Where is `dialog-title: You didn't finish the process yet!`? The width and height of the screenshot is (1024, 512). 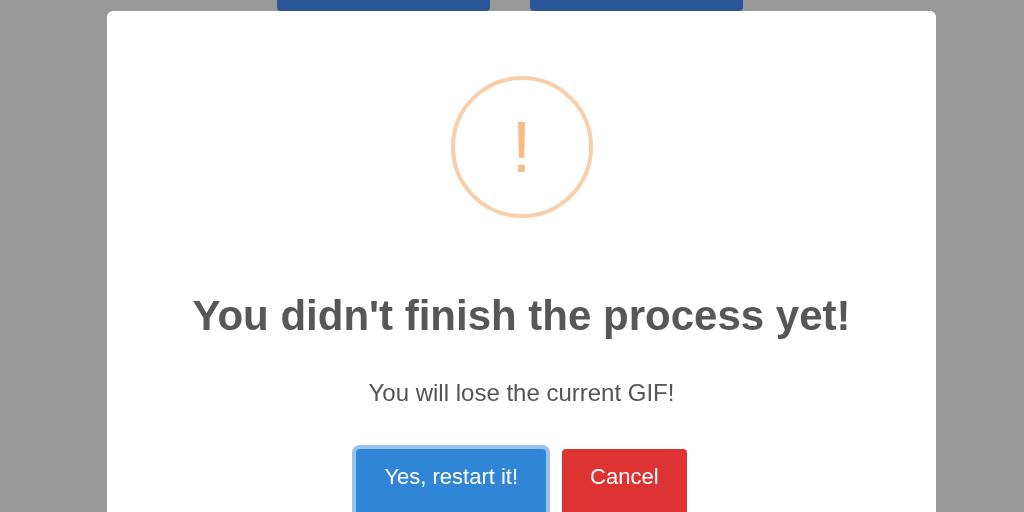
dialog-title: You didn't finish the process yet! is located at coordinates (521, 316).